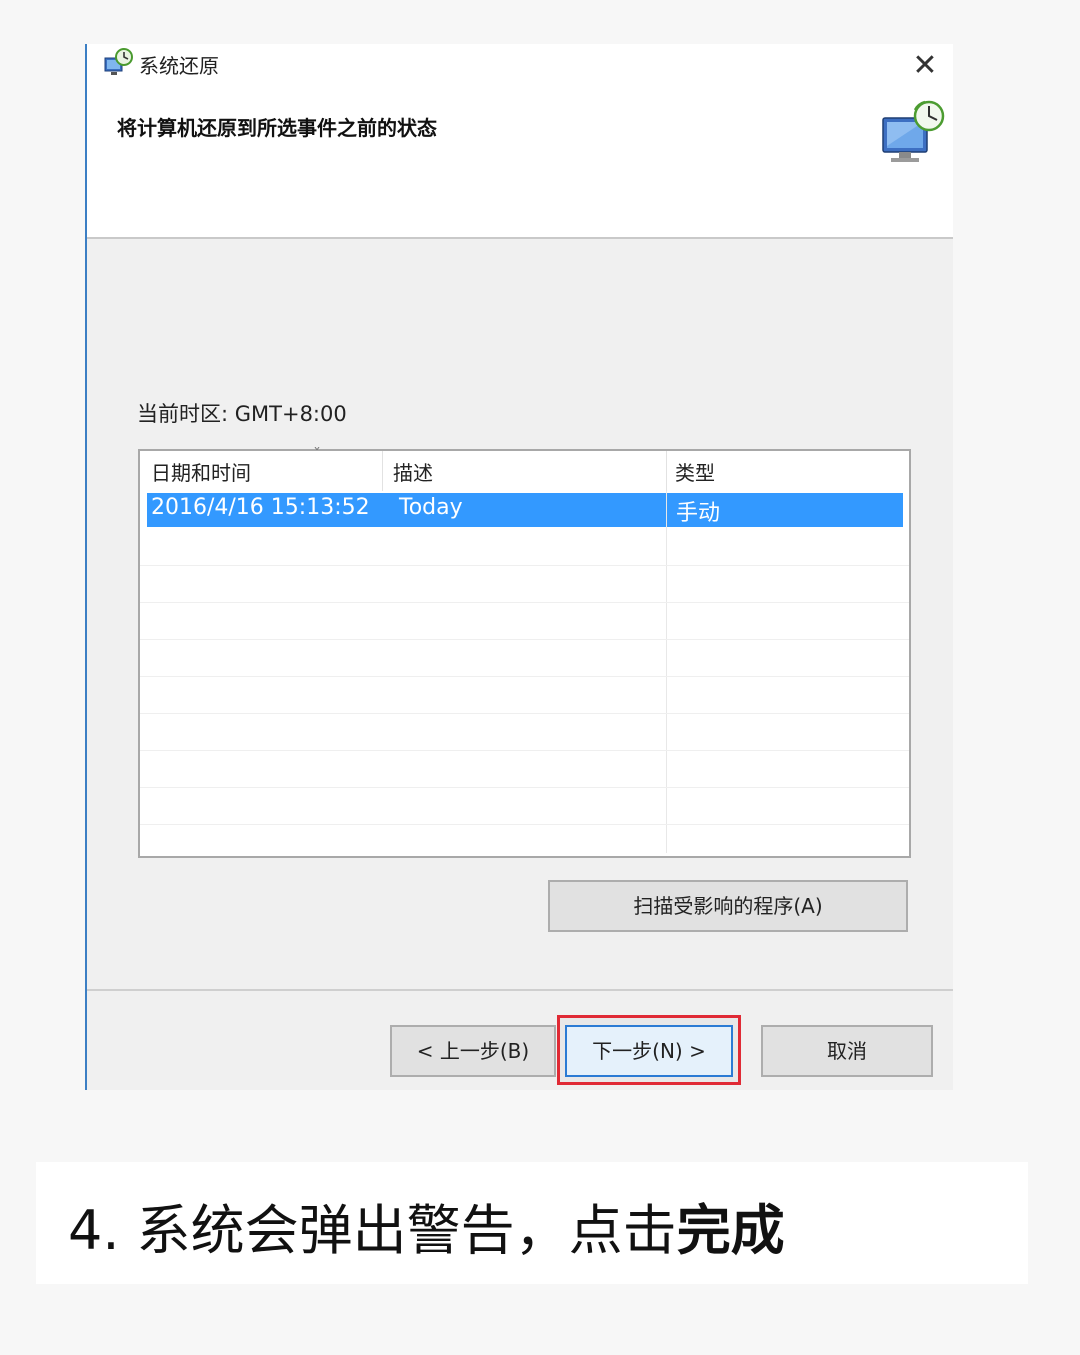 This screenshot has width=1080, height=1355. What do you see at coordinates (473, 1051) in the screenshot?
I see `back-button: < 上一步(B)` at bounding box center [473, 1051].